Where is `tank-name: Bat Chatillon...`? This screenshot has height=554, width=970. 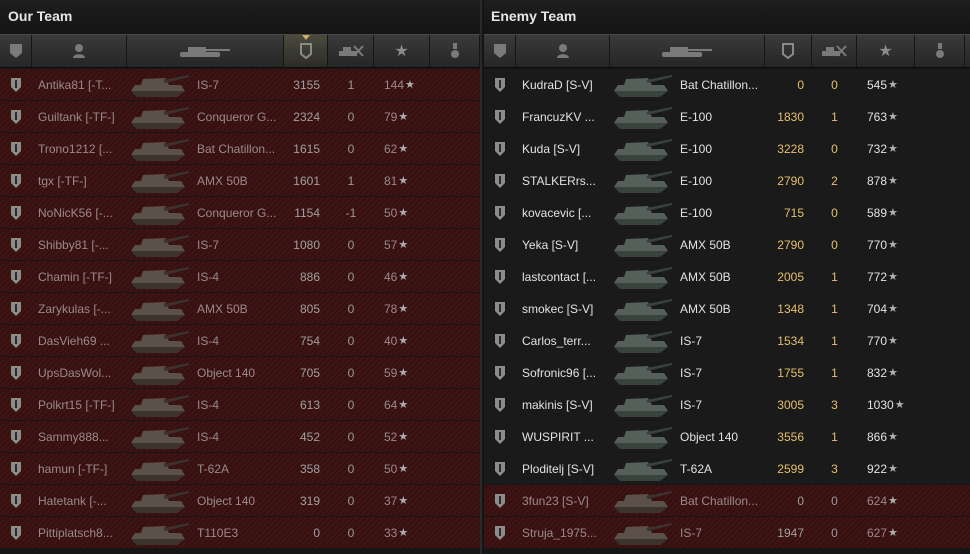 tank-name: Bat Chatillon... is located at coordinates (719, 84).